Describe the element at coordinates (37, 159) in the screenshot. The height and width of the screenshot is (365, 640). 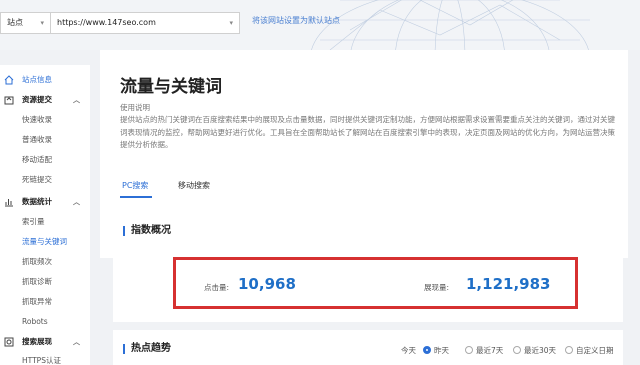
I see `sidebar-item-label: 移动适配` at that location.